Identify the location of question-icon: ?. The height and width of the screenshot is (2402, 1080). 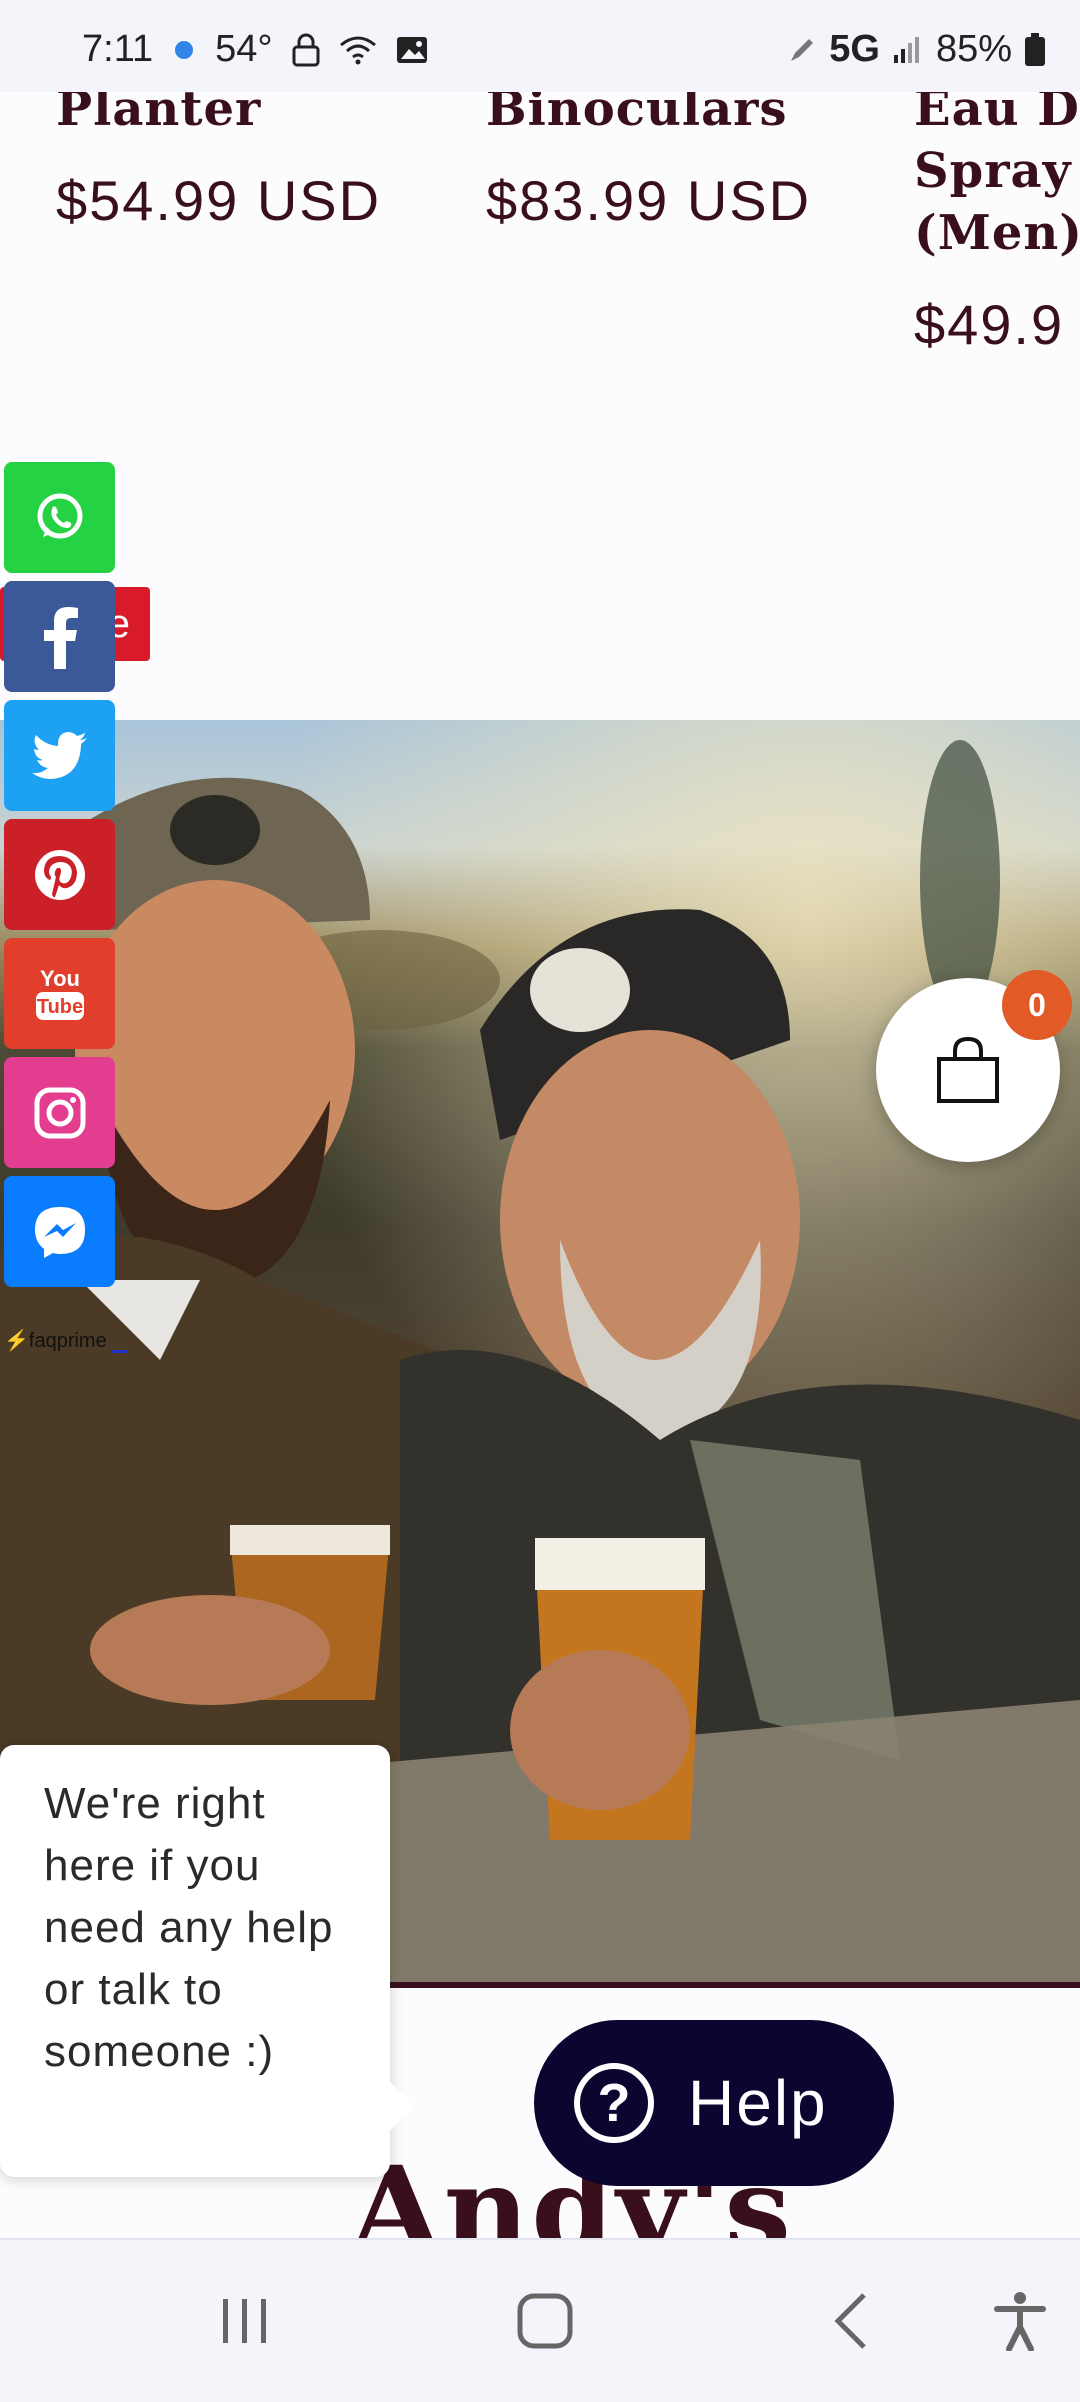
(614, 2103).